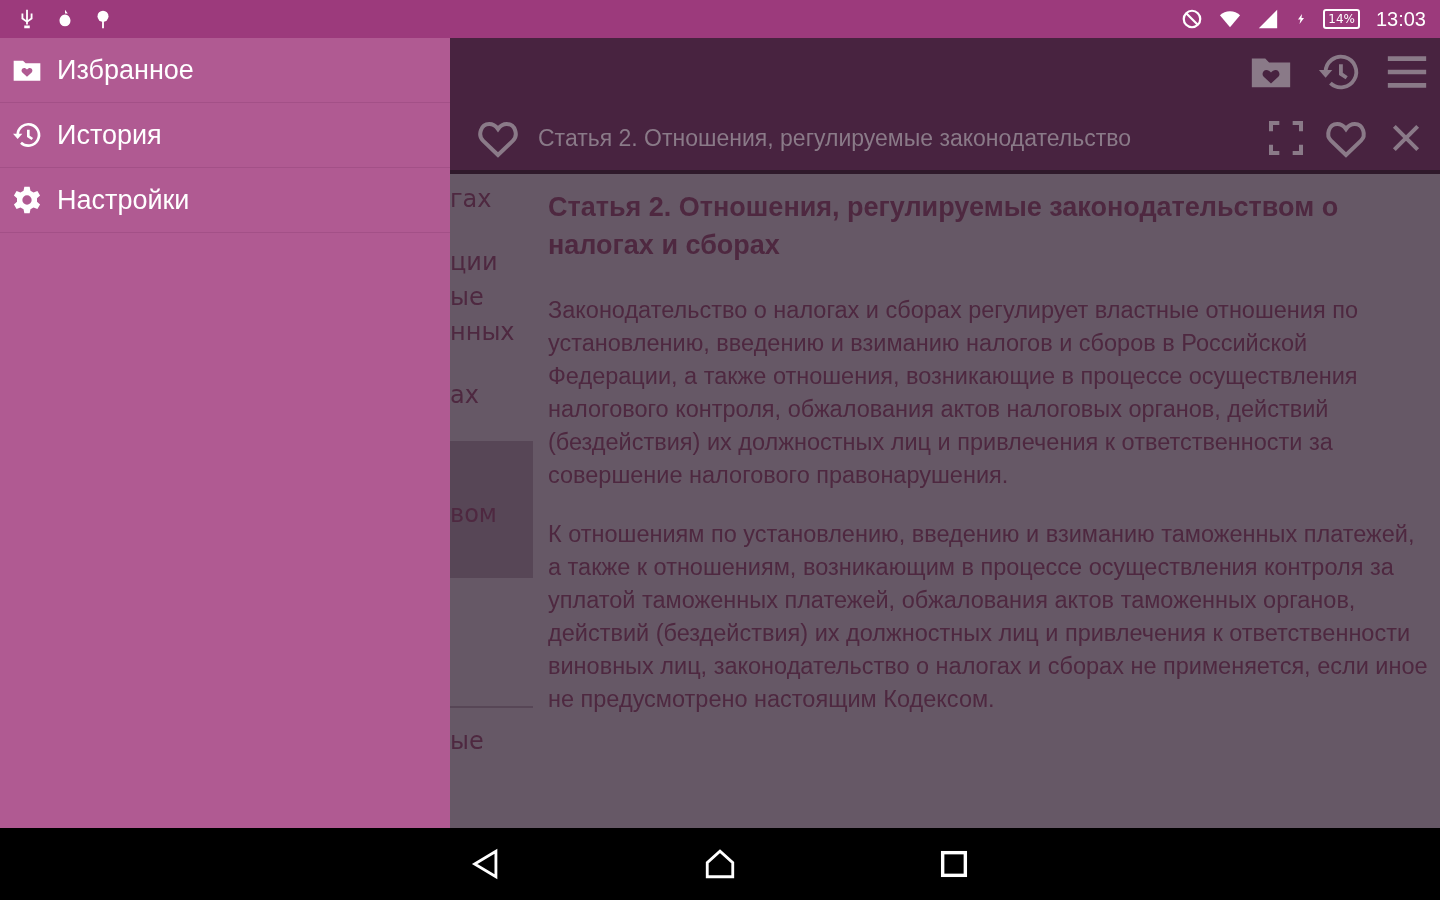 The image size is (1440, 900). I want to click on settings-icon, so click(27, 200).